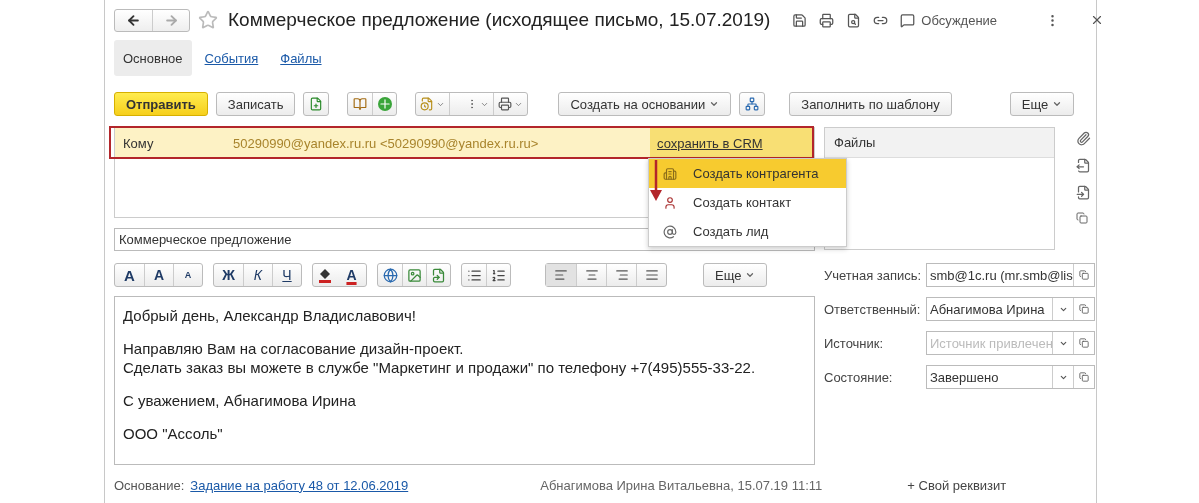 This screenshot has height=503, width=1199. What do you see at coordinates (257, 275) in the screenshot?
I see `text-style-button: К` at bounding box center [257, 275].